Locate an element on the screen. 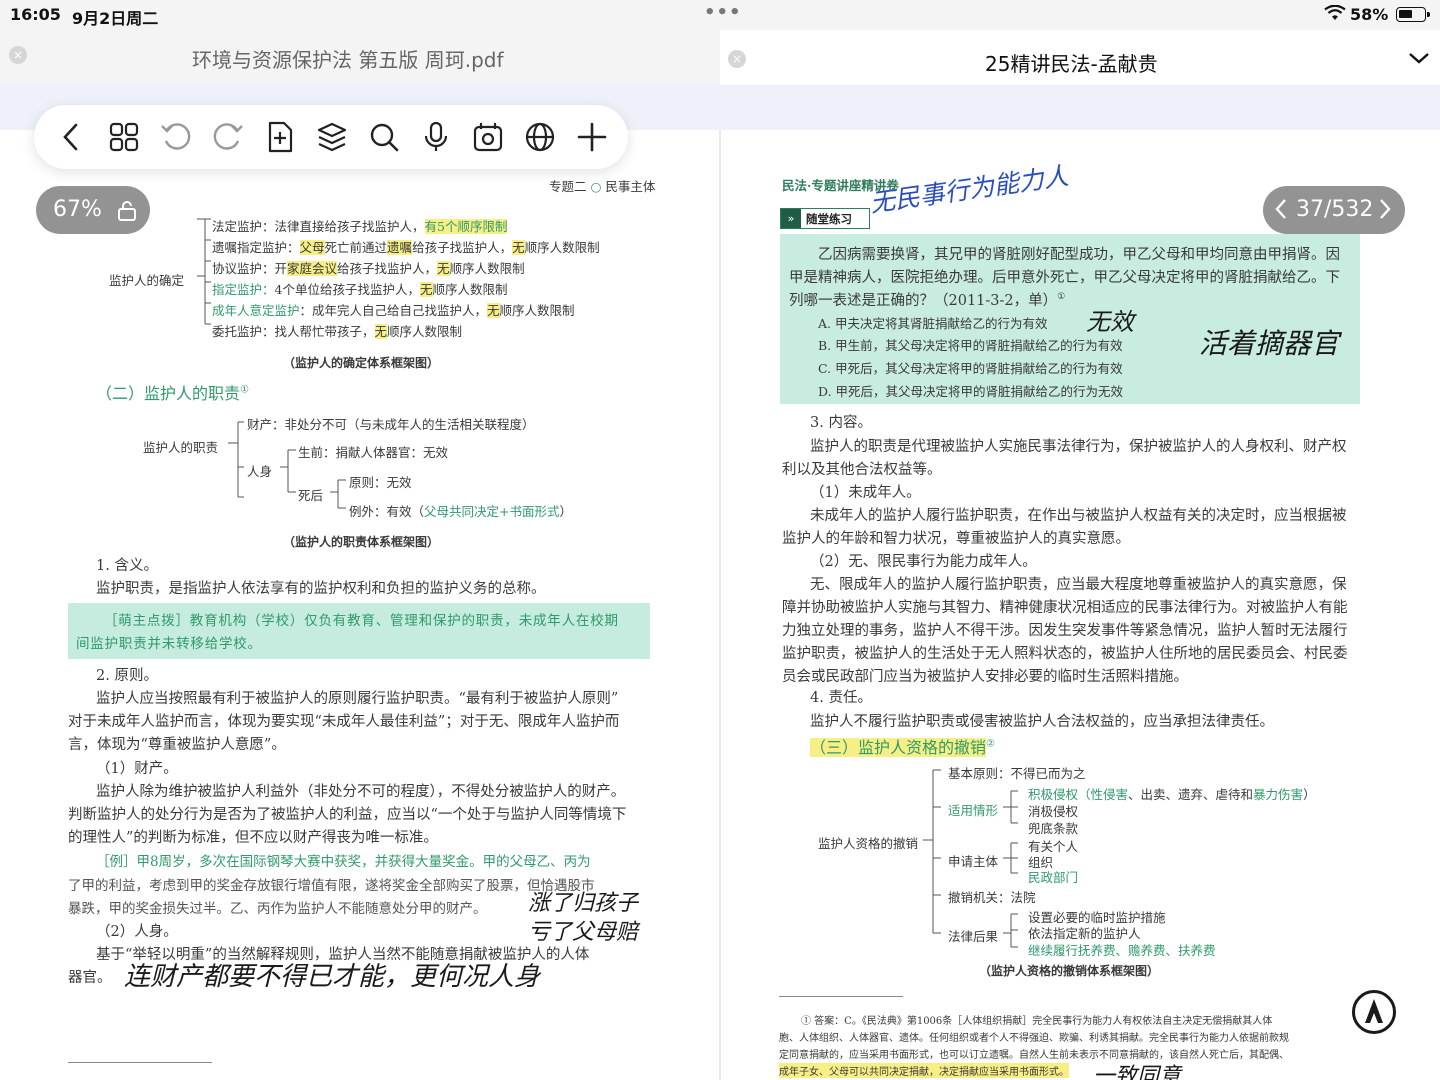 The width and height of the screenshot is (1440, 1080). page-number: 37/532 is located at coordinates (1335, 209).